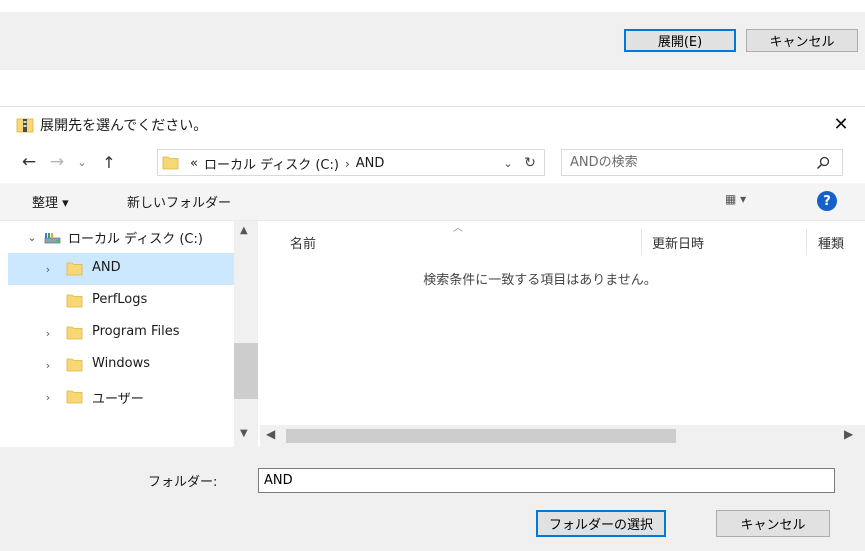 This screenshot has width=865, height=551. I want to click on back-arrow-icon: ←, so click(29, 162).